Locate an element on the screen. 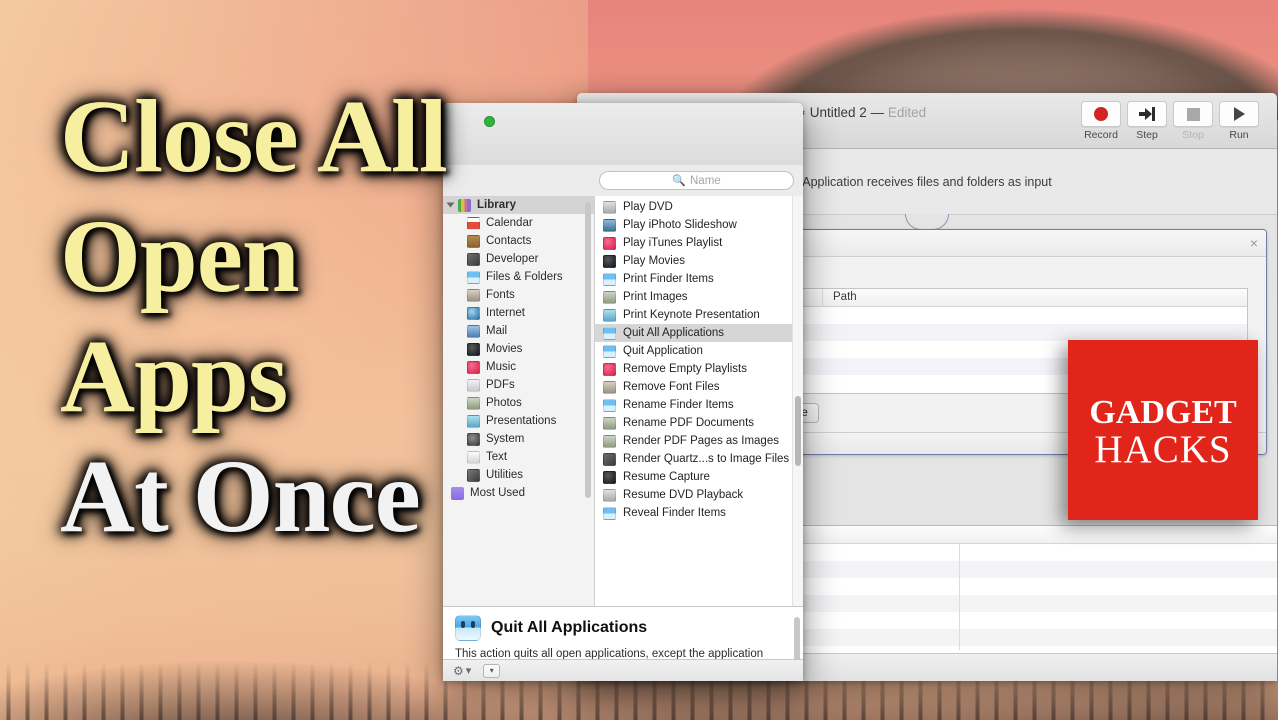  action-list-item-label: Resume DVD Playback is located at coordinates (683, 495).